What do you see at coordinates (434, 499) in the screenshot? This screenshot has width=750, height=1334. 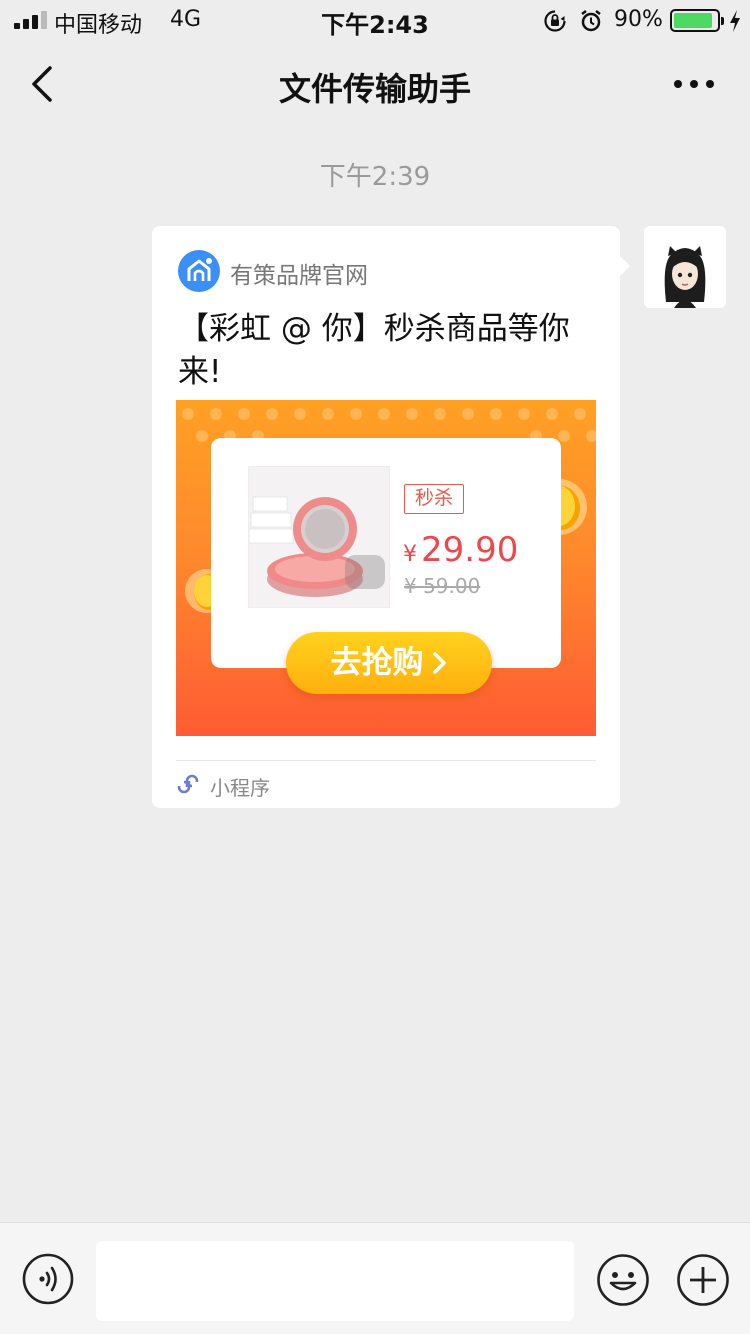 I see `flash-sale-tag: 秒杀` at bounding box center [434, 499].